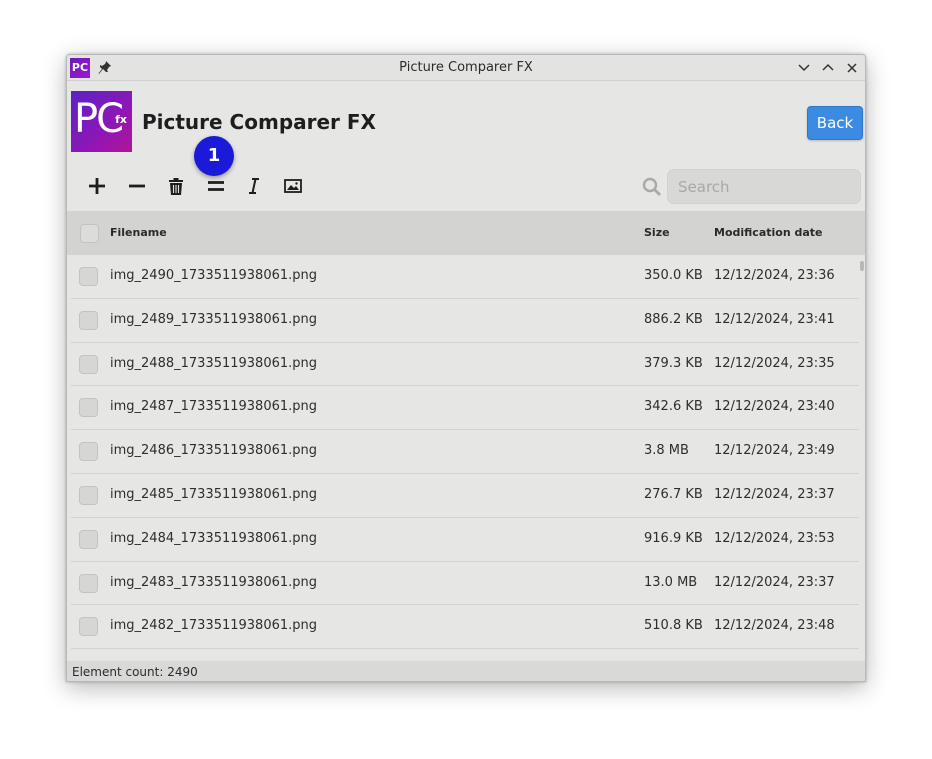 The width and height of the screenshot is (932, 759). Describe the element at coordinates (137, 186) in the screenshot. I see `minus-icon` at that location.